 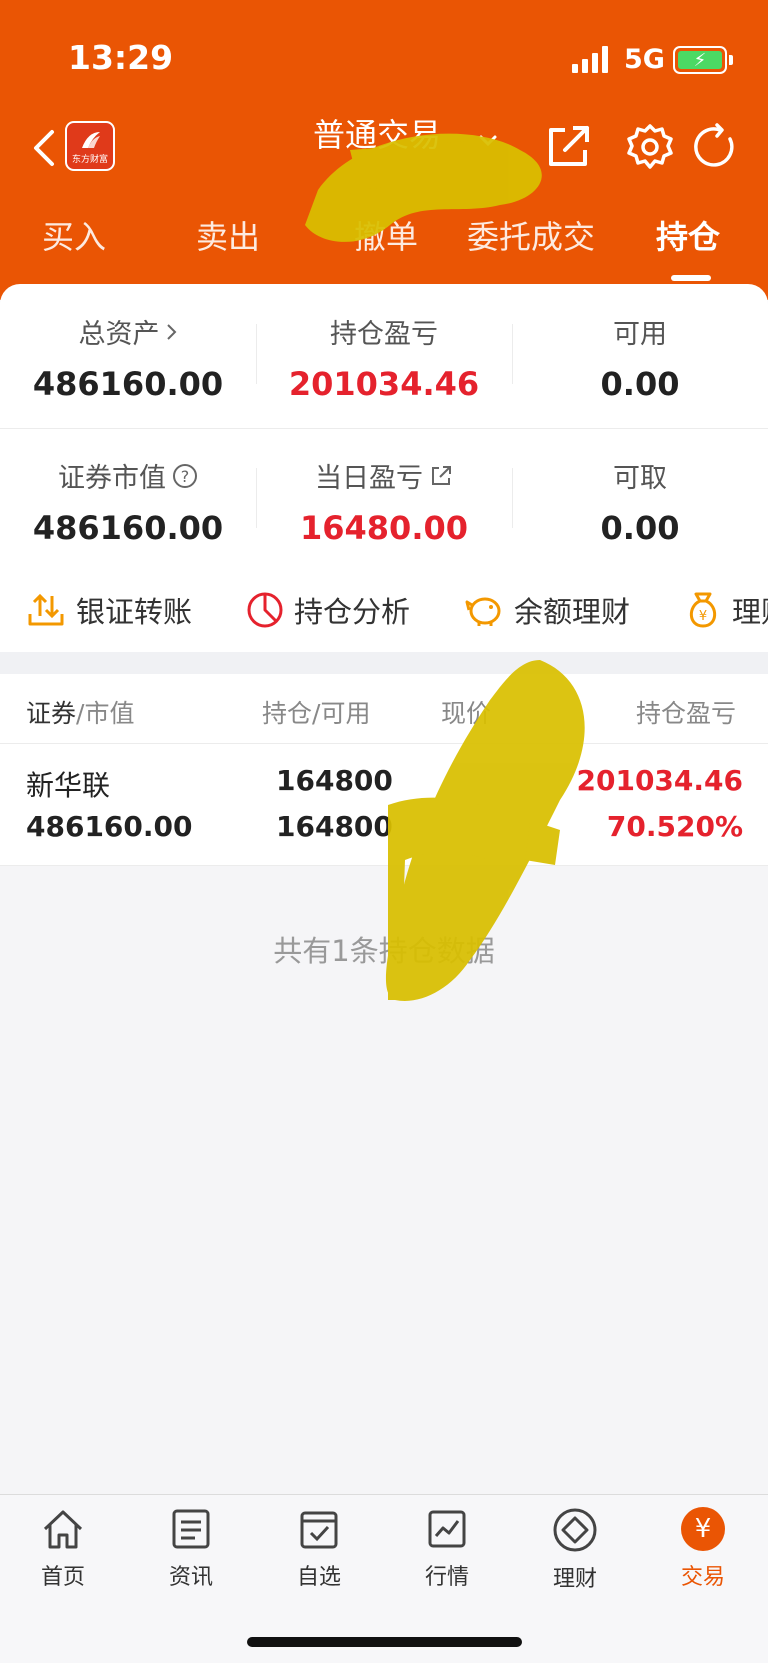 What do you see at coordinates (191, 1529) in the screenshot?
I see `news-icon` at bounding box center [191, 1529].